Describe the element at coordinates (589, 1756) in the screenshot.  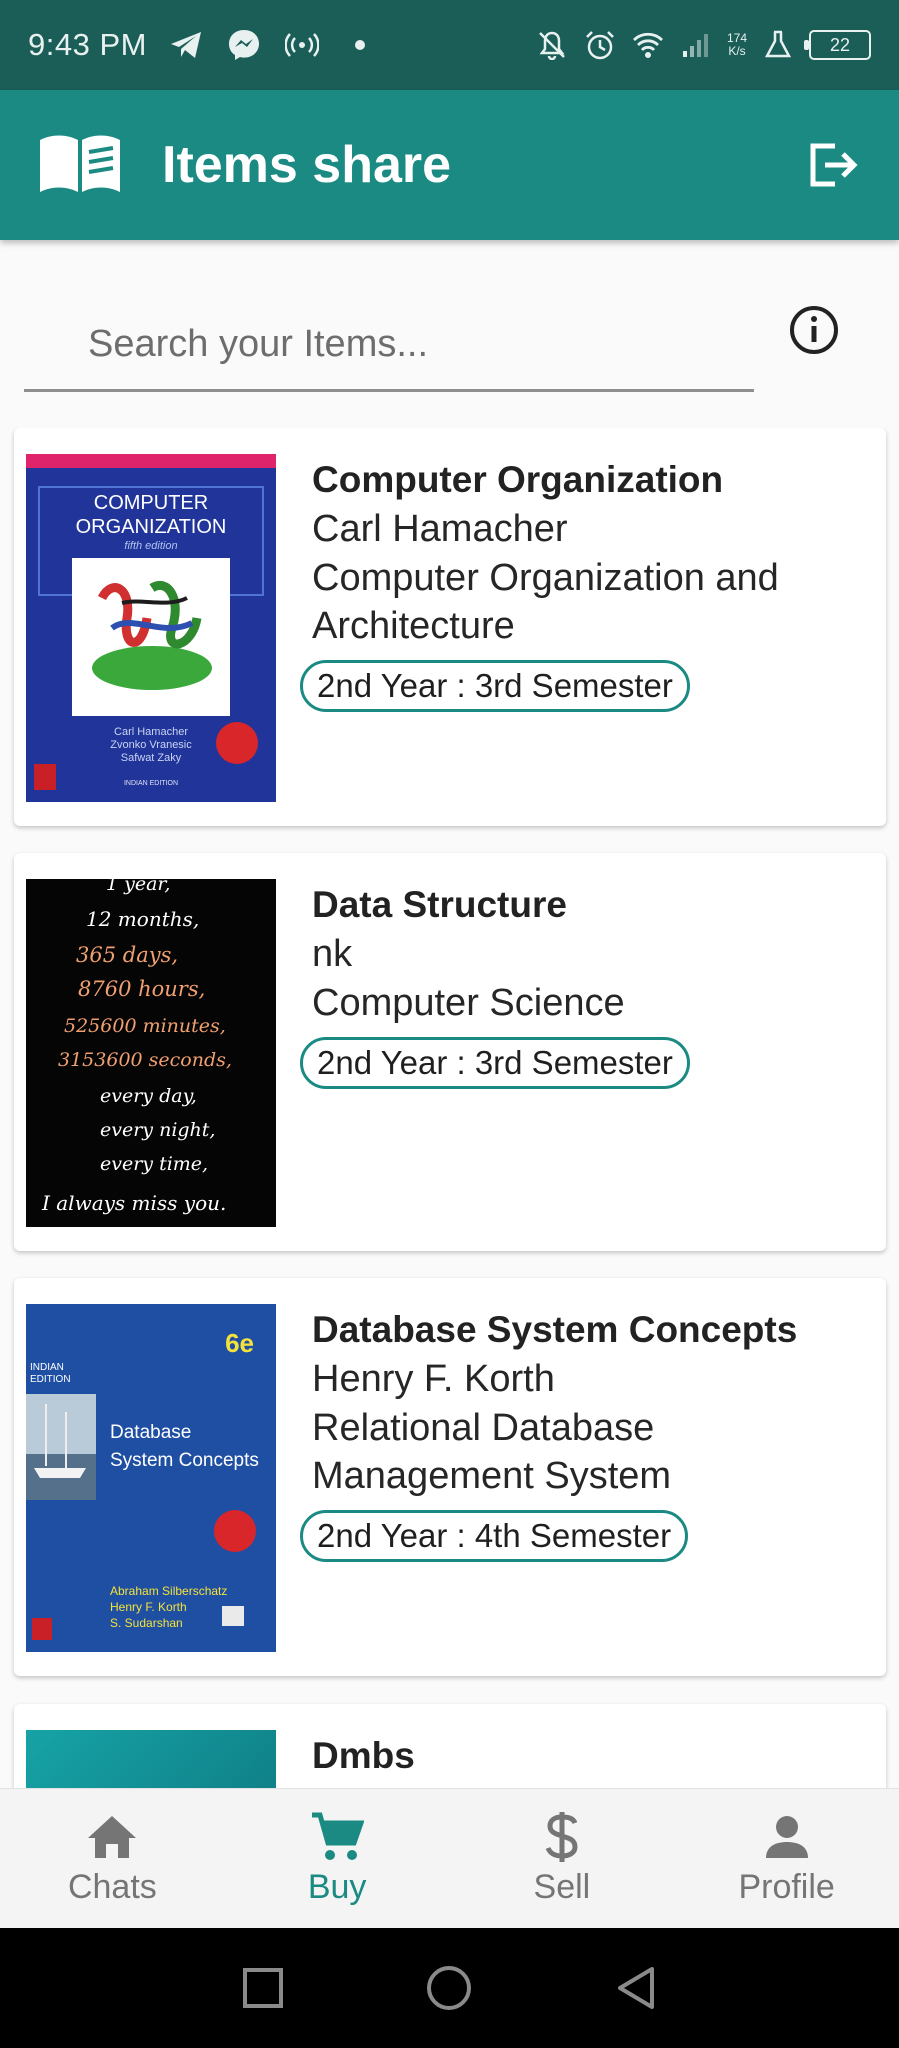
I see `item-info: Dmbs` at that location.